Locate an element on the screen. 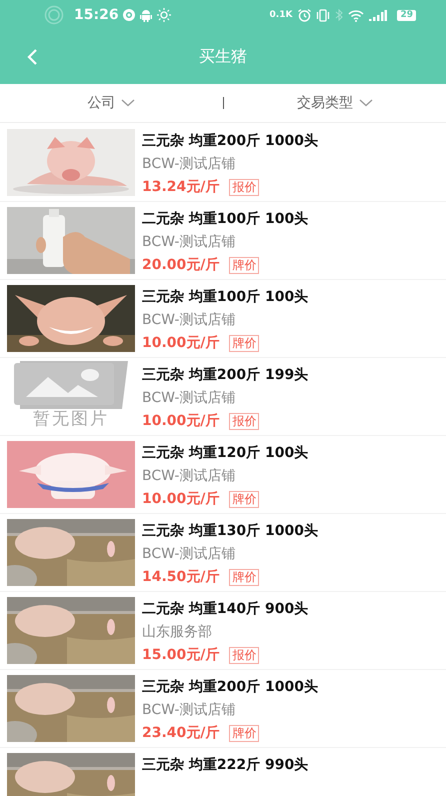 The height and width of the screenshot is (796, 446). no-image-text: 暂无图片 is located at coordinates (71, 419).